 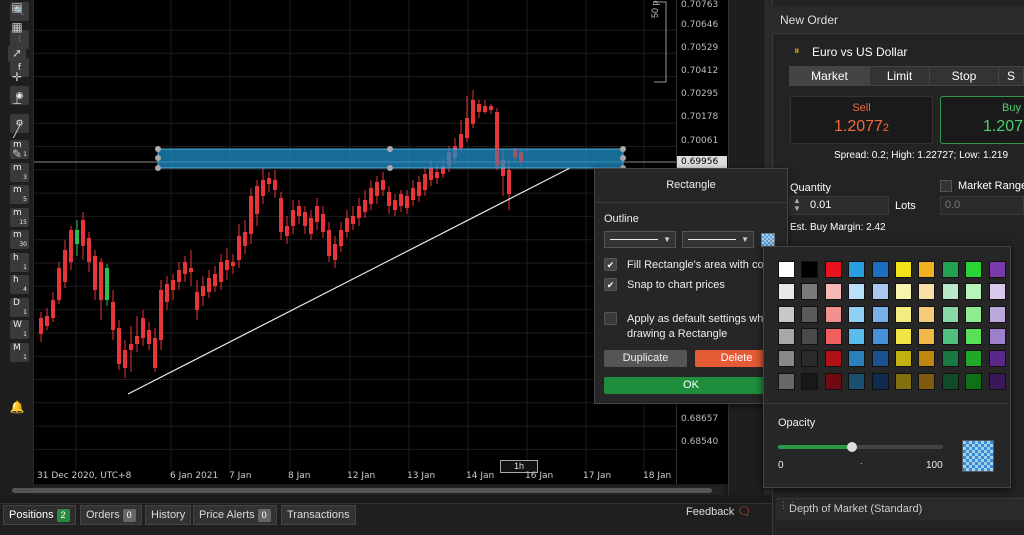 I want to click on symbol-name: Euro vs US Dollar, so click(x=859, y=52).